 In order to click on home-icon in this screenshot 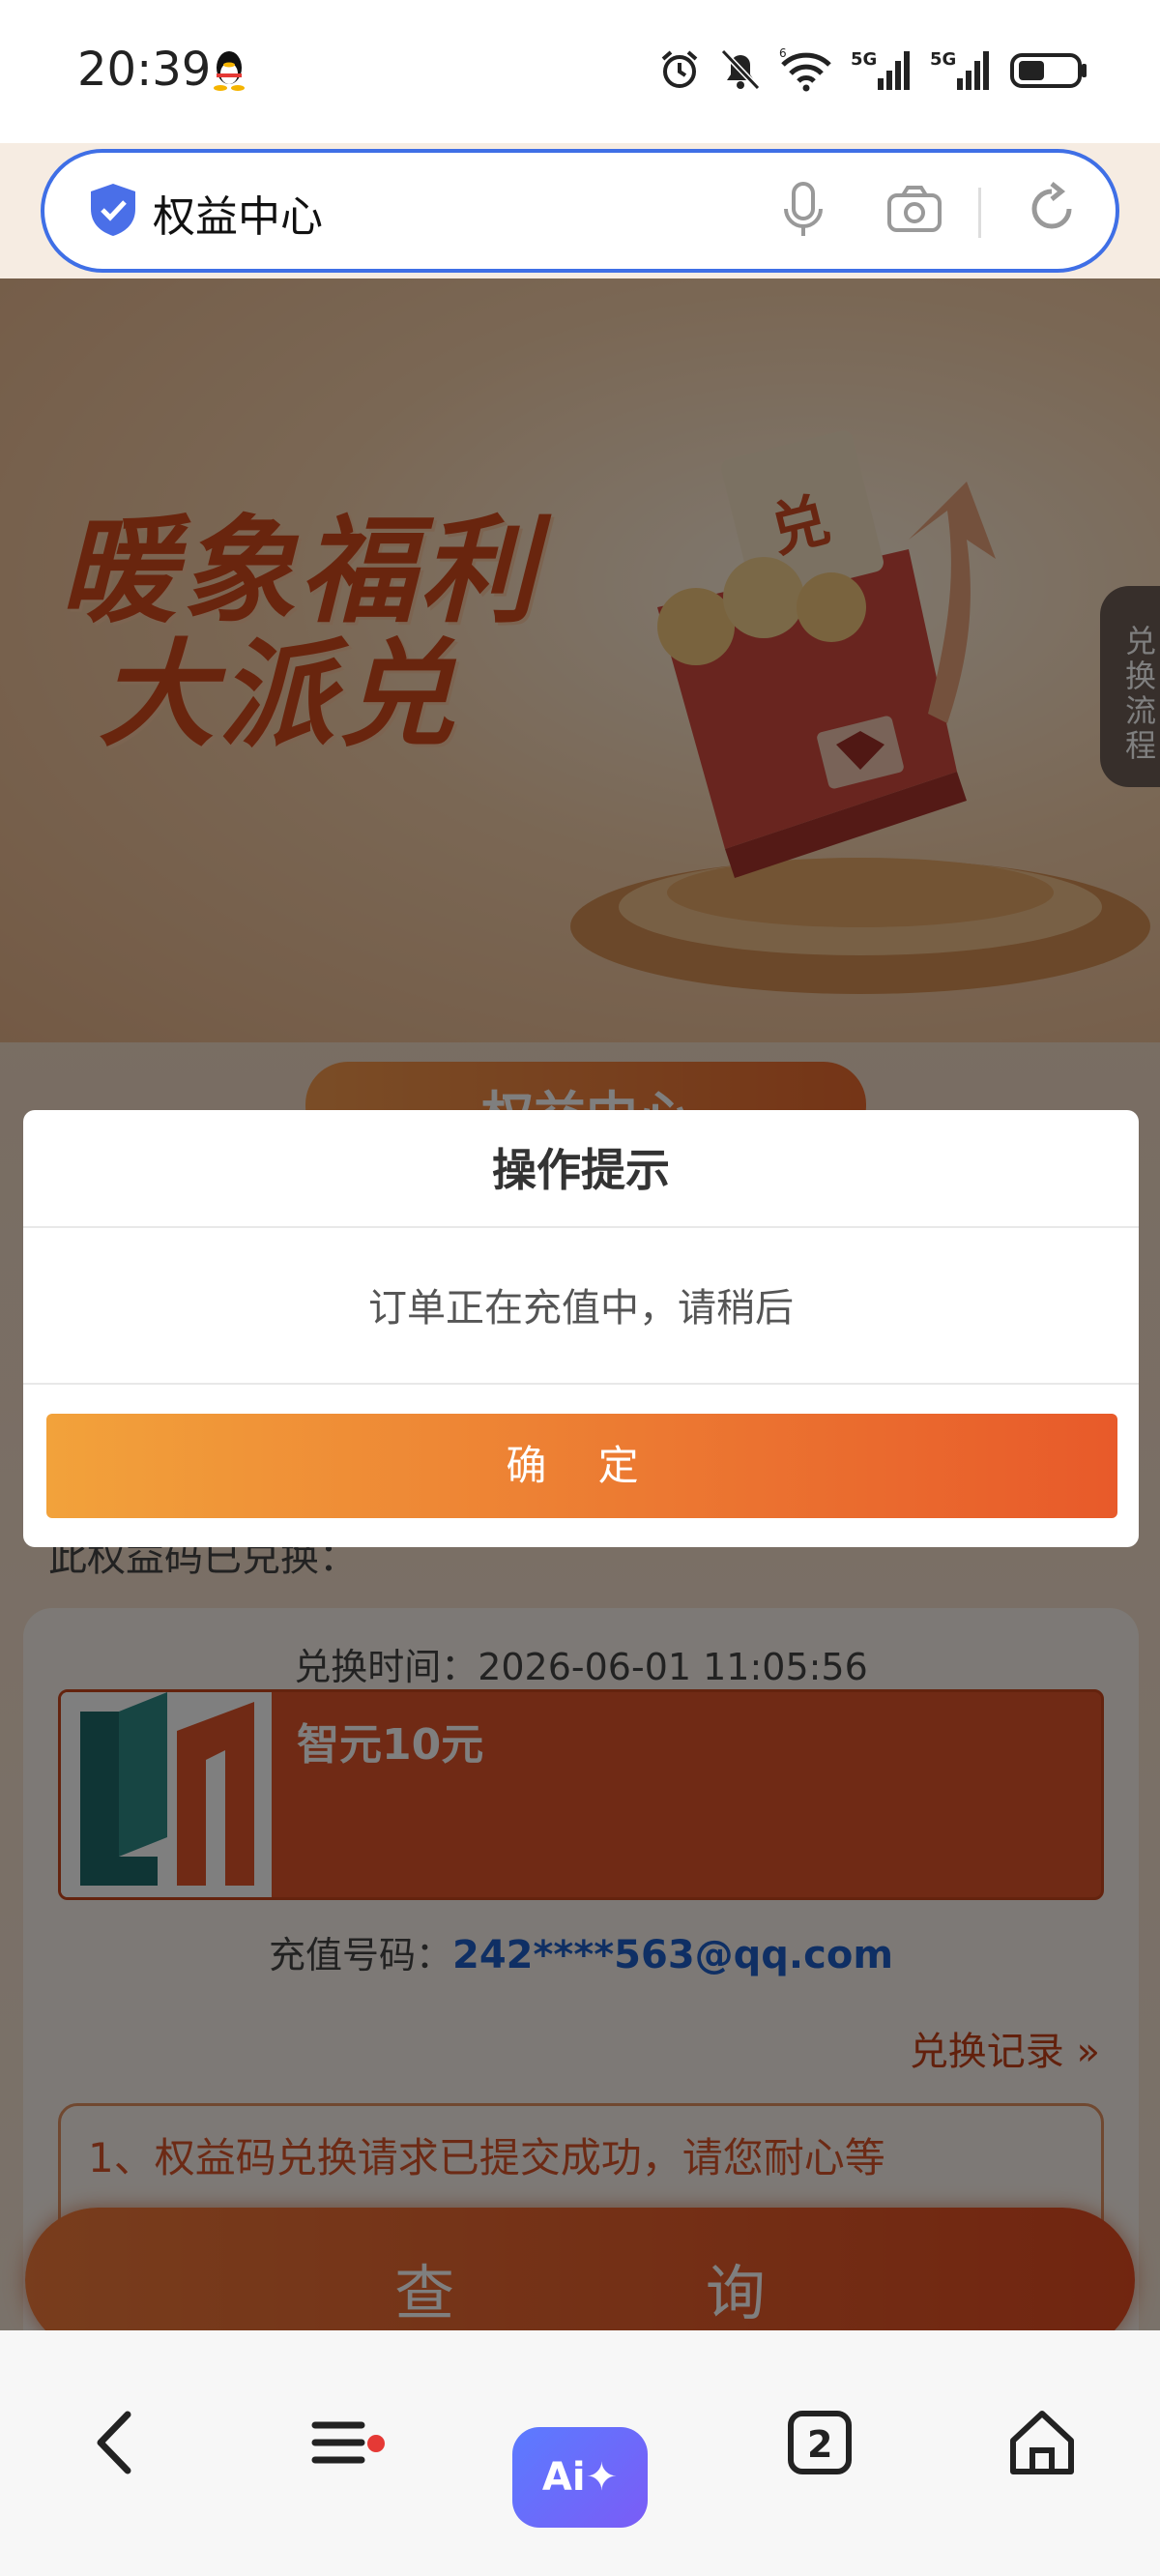, I will do `click(1042, 2442)`.